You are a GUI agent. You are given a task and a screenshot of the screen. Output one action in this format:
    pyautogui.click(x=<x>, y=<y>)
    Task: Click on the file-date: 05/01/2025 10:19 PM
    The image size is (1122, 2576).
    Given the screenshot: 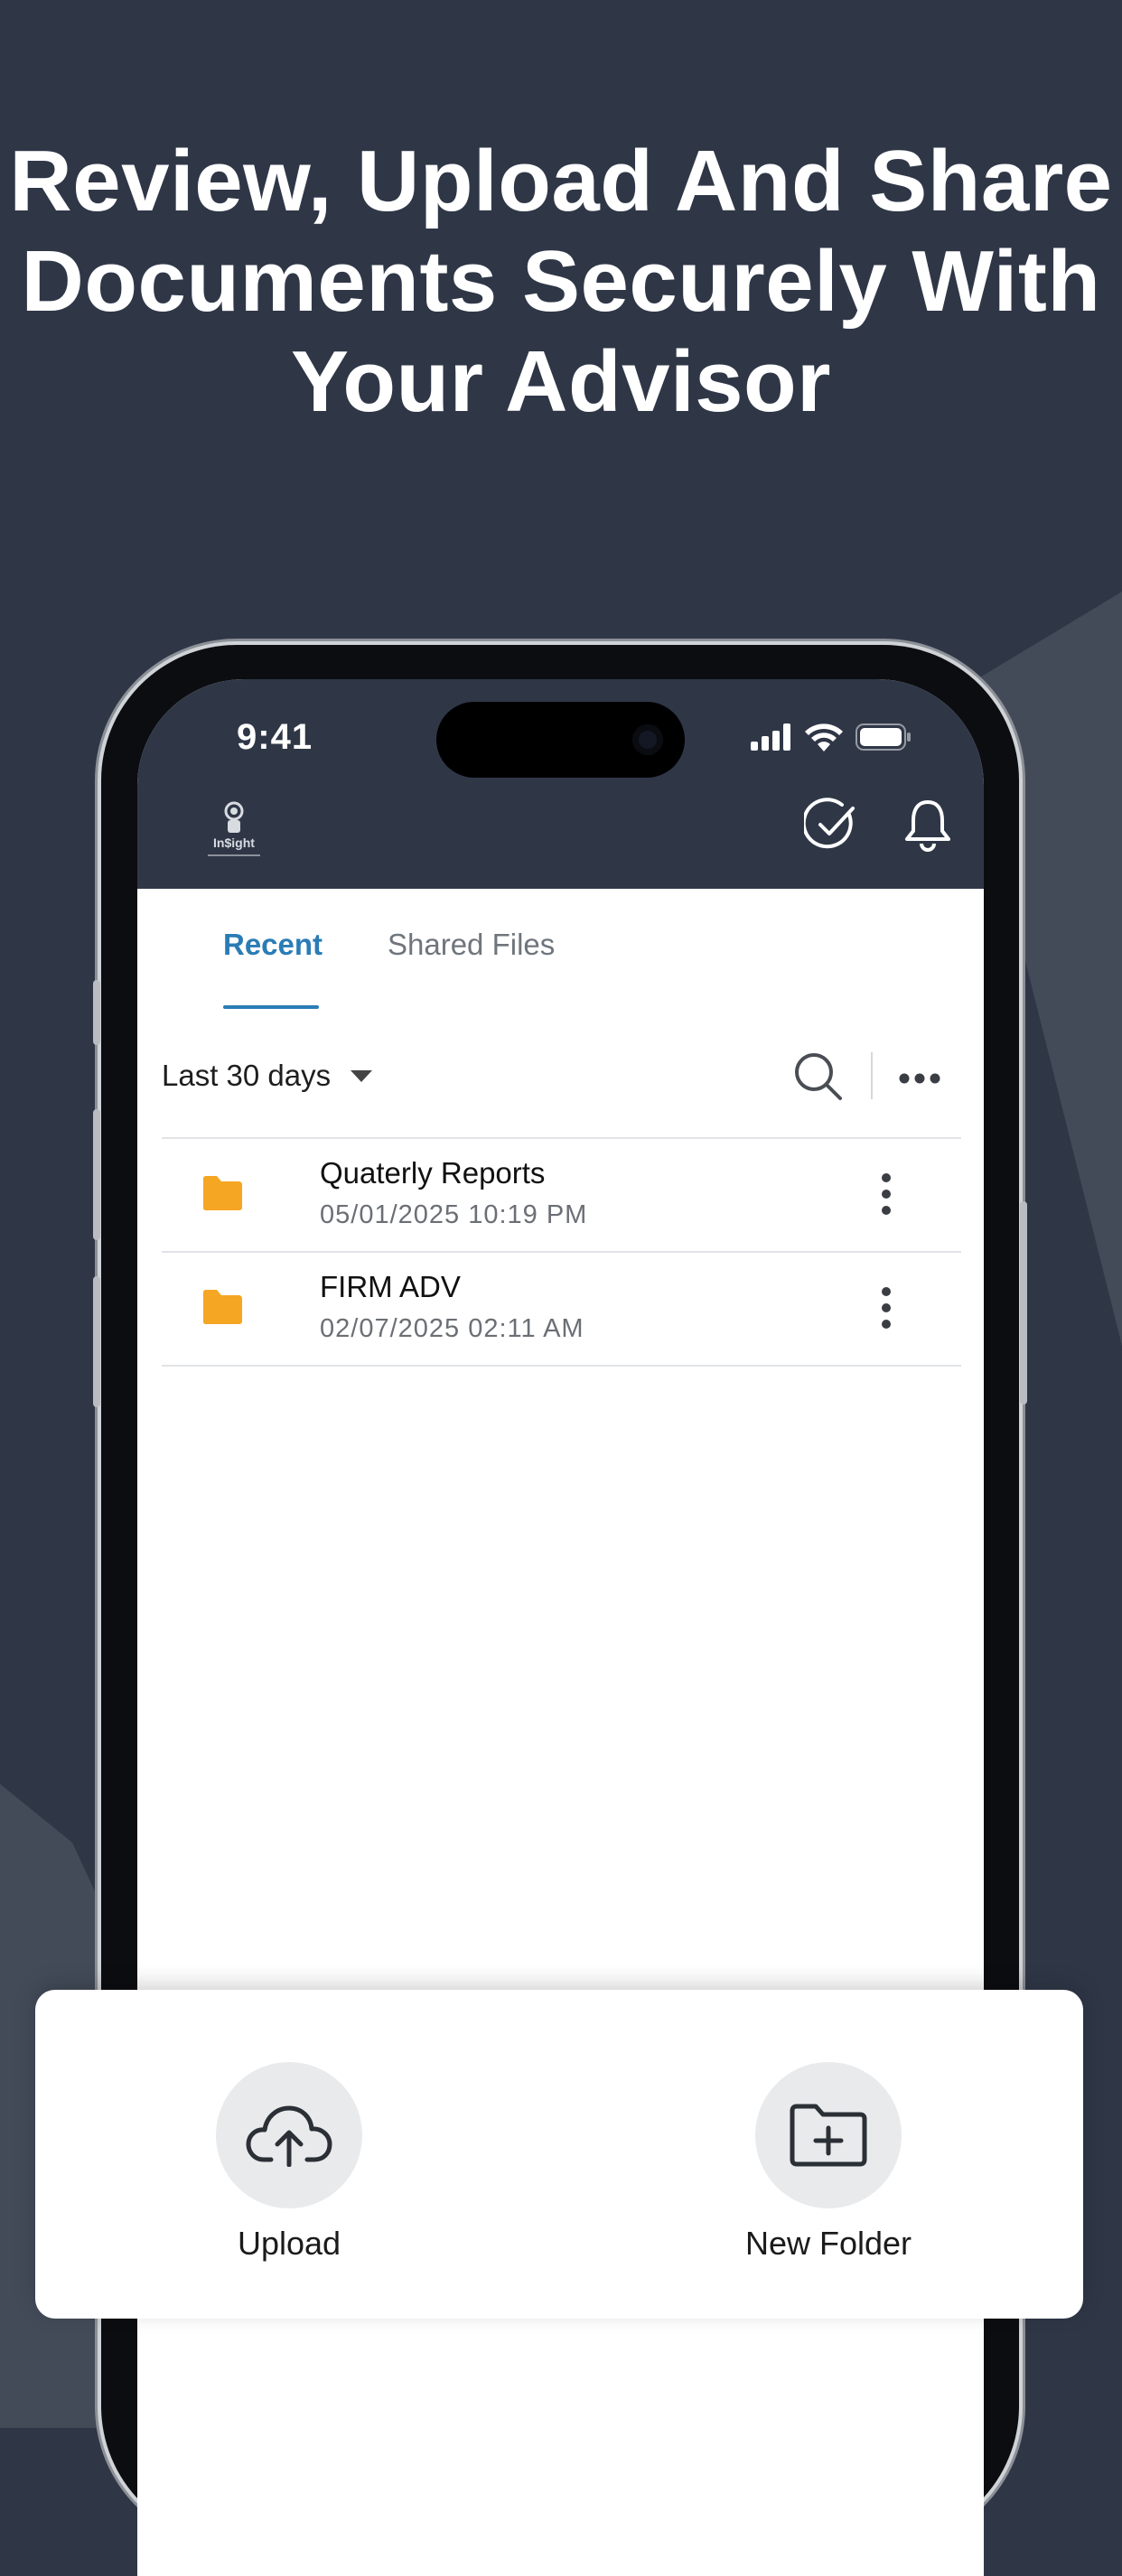 What is the action you would take?
    pyautogui.click(x=454, y=1214)
    